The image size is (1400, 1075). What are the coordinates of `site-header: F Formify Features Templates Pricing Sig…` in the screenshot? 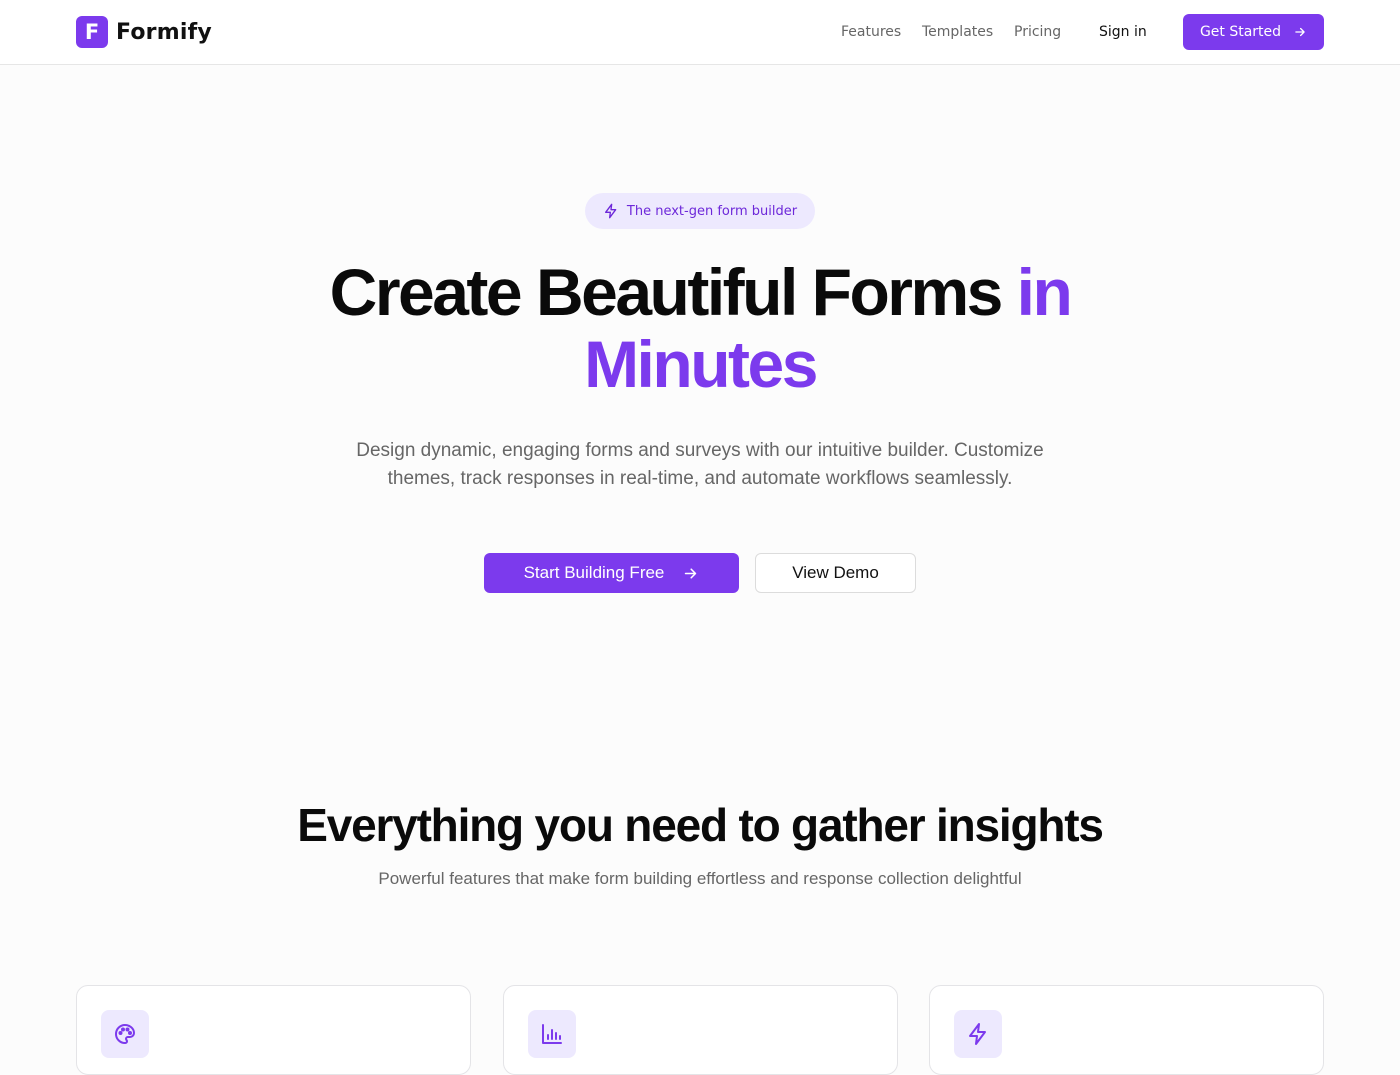 It's located at (700, 32).